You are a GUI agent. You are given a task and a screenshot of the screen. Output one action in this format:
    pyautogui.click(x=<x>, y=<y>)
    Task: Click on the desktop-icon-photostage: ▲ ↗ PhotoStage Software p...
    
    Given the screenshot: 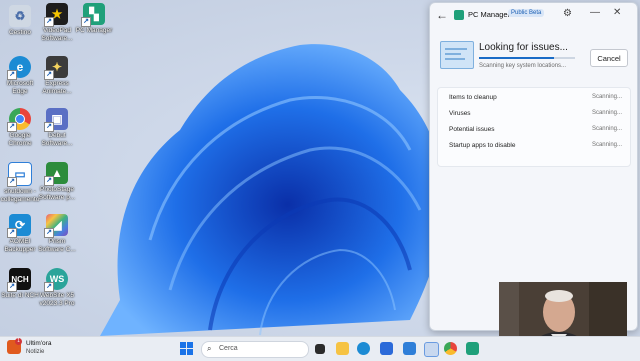 What is the action you would take?
    pyautogui.click(x=57, y=182)
    